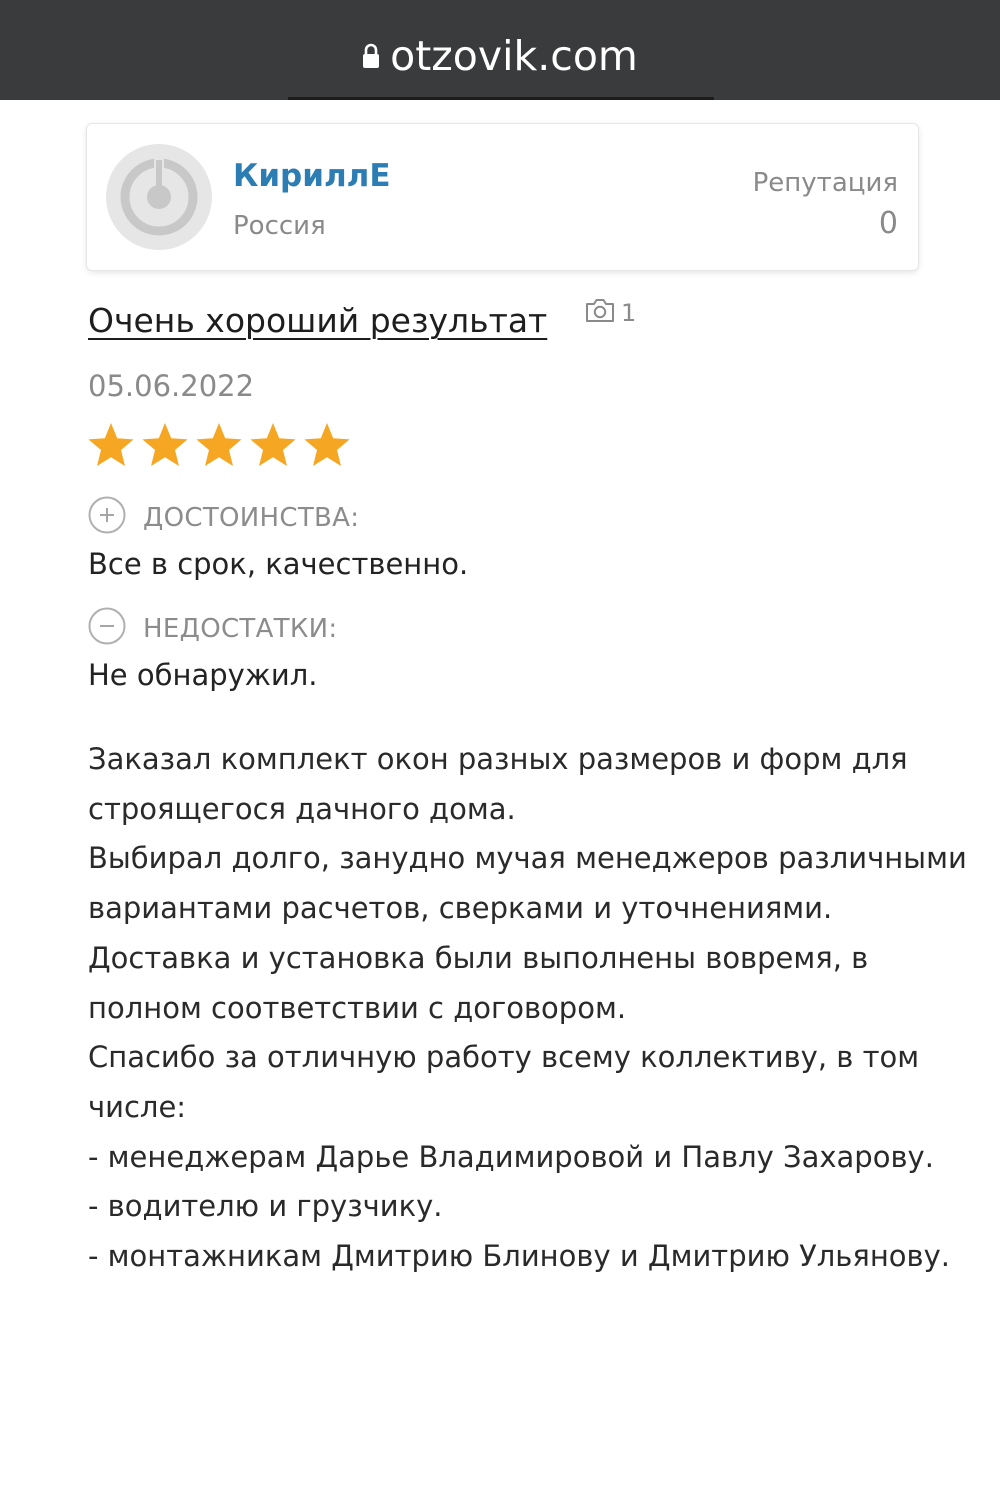 The width and height of the screenshot is (1000, 1500). I want to click on pros-label: ДОСТОИНСТВА:, so click(251, 518).